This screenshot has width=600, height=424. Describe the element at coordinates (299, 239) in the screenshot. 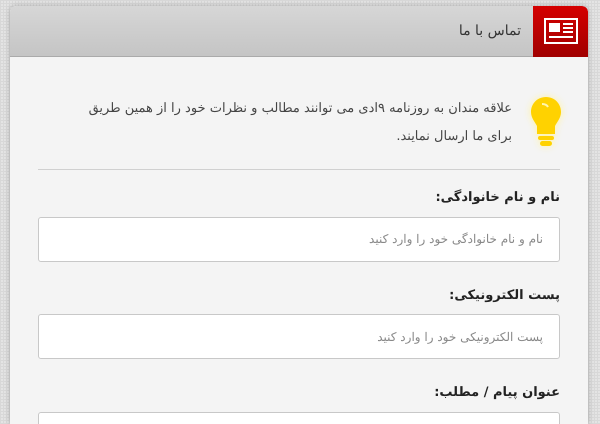

I see `input-field: نام و نام خانوادگی خود را وارد کنید` at that location.